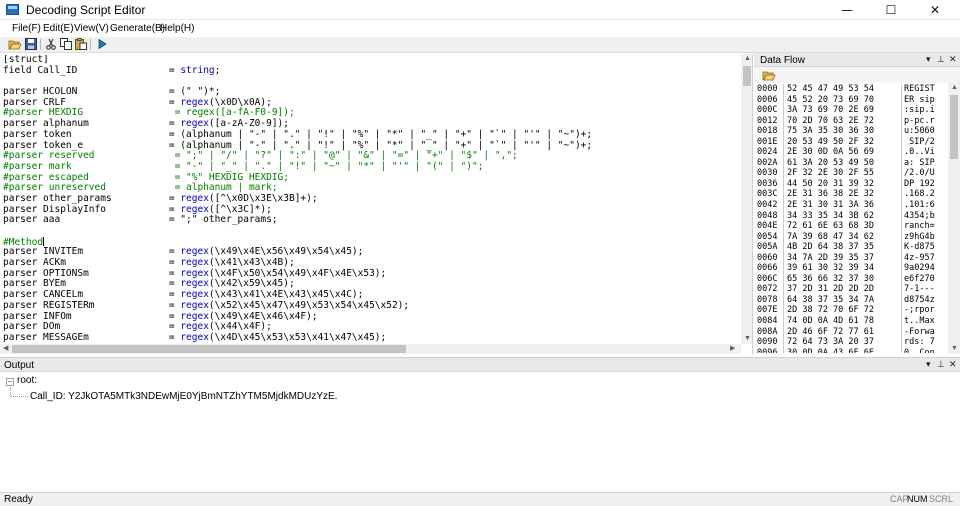  I want to click on code-comment: #parser escaped = "%" HEXDIG HEXDIG;, so click(146, 177).